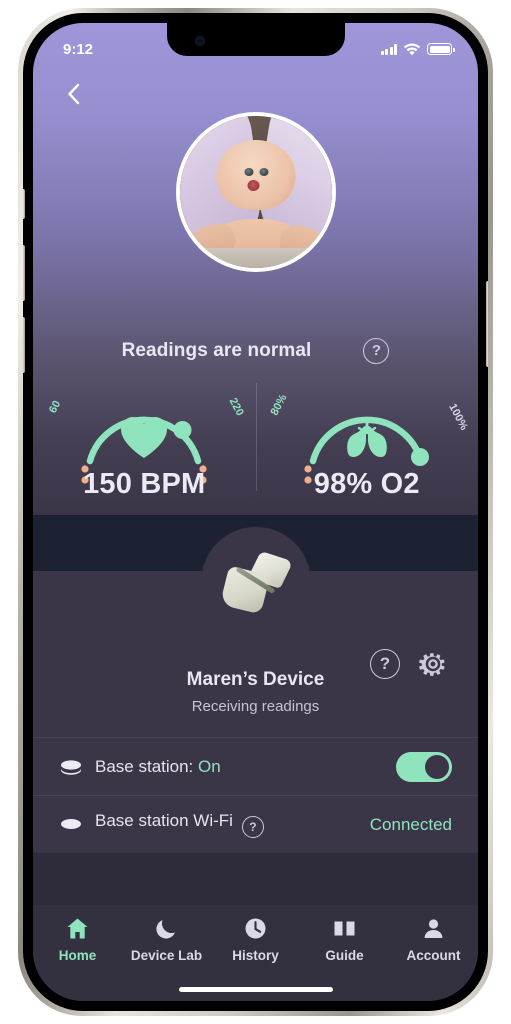  Describe the element at coordinates (166, 955) in the screenshot. I see `tab-device-lab-label: Device Lab` at that location.